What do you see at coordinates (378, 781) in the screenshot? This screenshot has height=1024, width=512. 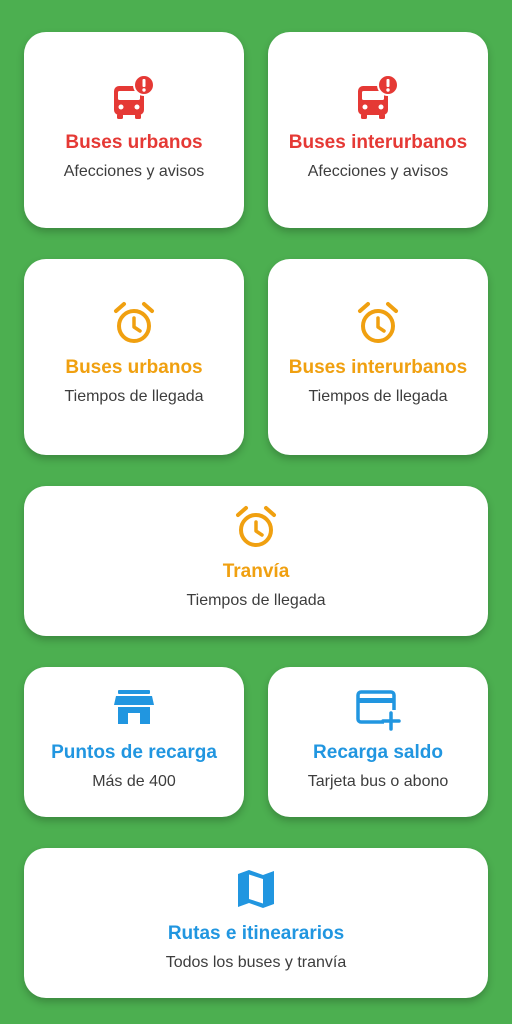 I see `card-subtitle: Tarjeta bus o abono` at bounding box center [378, 781].